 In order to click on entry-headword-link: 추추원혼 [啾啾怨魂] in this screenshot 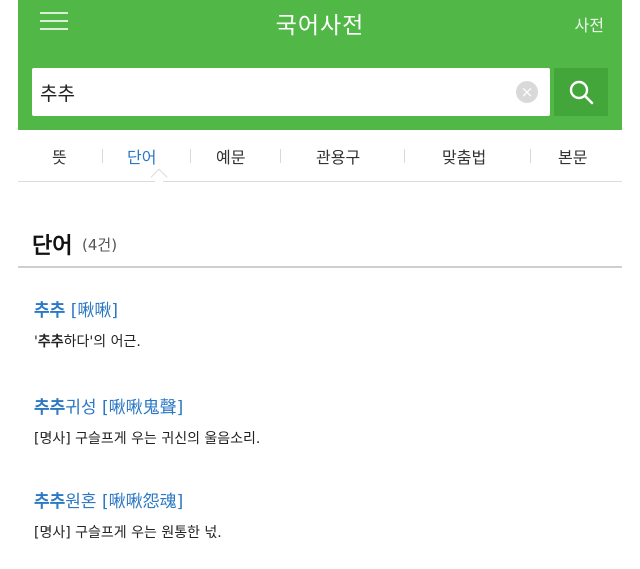, I will do `click(128, 499)`.